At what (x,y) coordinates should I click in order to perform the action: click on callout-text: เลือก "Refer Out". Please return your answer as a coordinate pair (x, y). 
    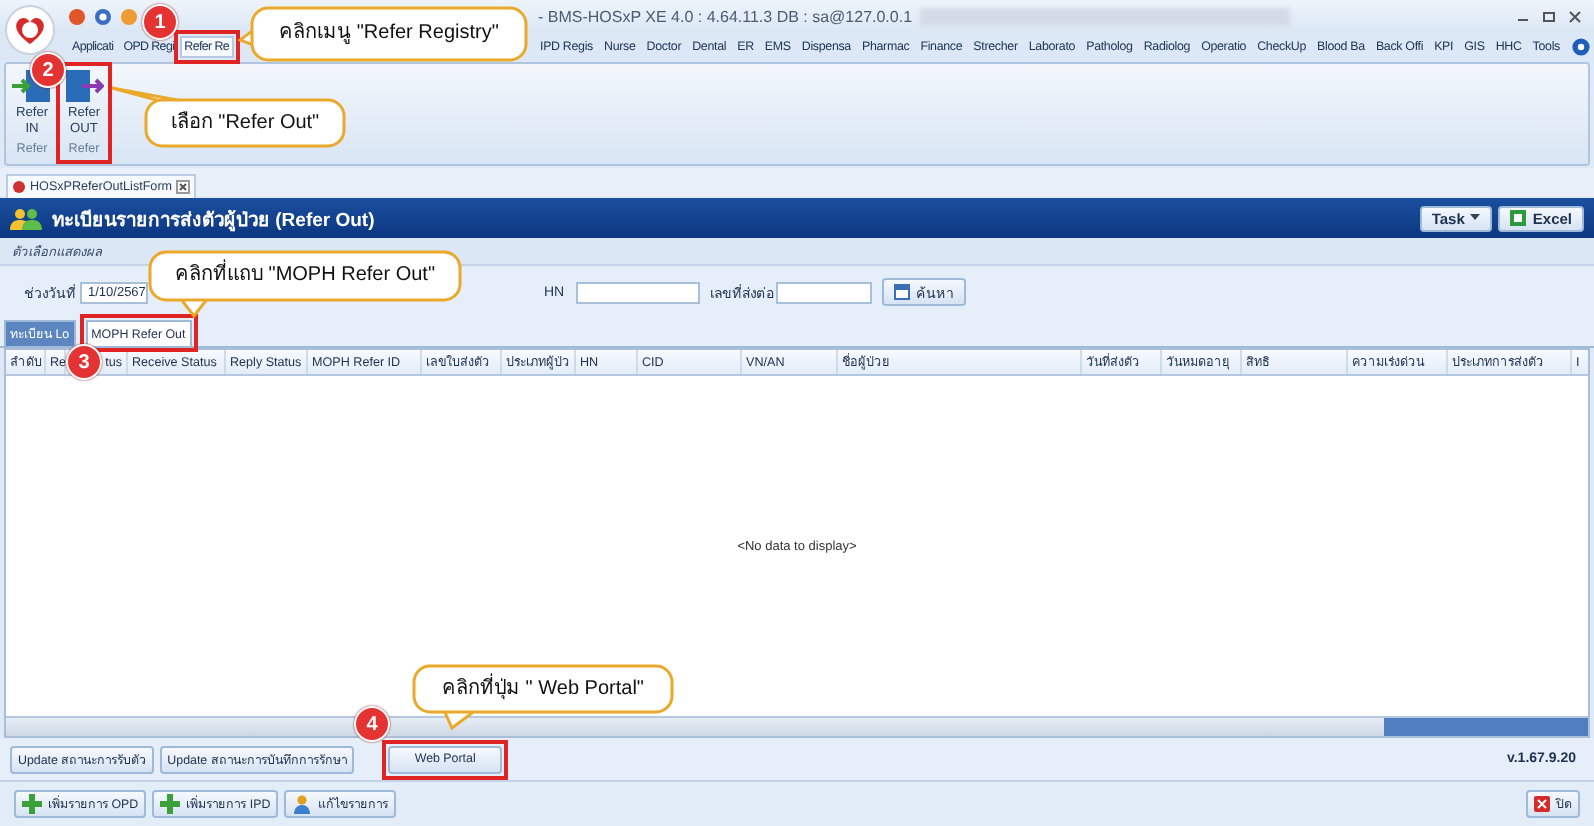
    Looking at the image, I should click on (245, 123).